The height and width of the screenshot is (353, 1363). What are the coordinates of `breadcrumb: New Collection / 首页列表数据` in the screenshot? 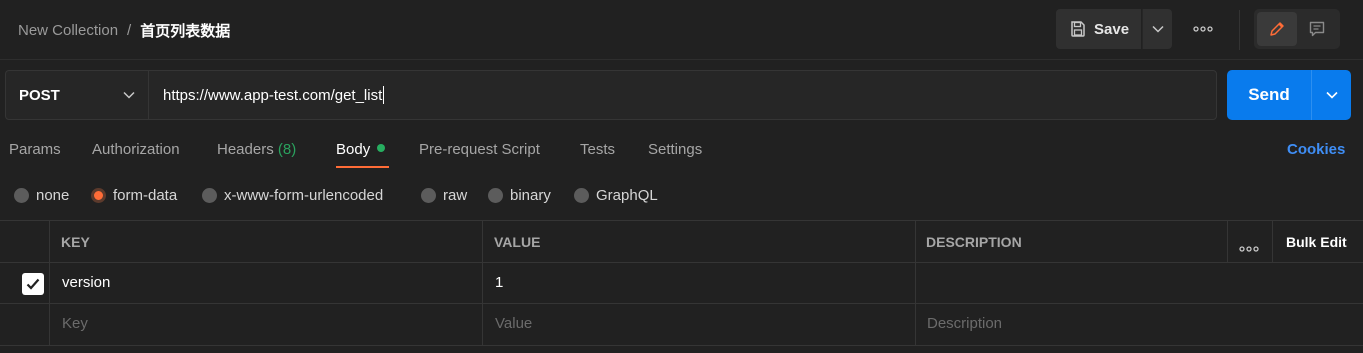 It's located at (124, 30).